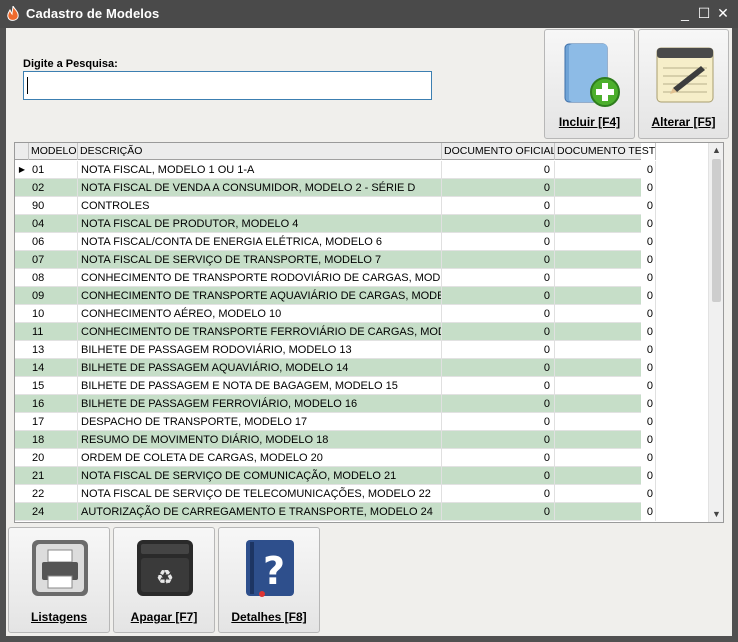 This screenshot has height=642, width=738. What do you see at coordinates (716, 230) in the screenshot?
I see `scrollbar-thumb` at bounding box center [716, 230].